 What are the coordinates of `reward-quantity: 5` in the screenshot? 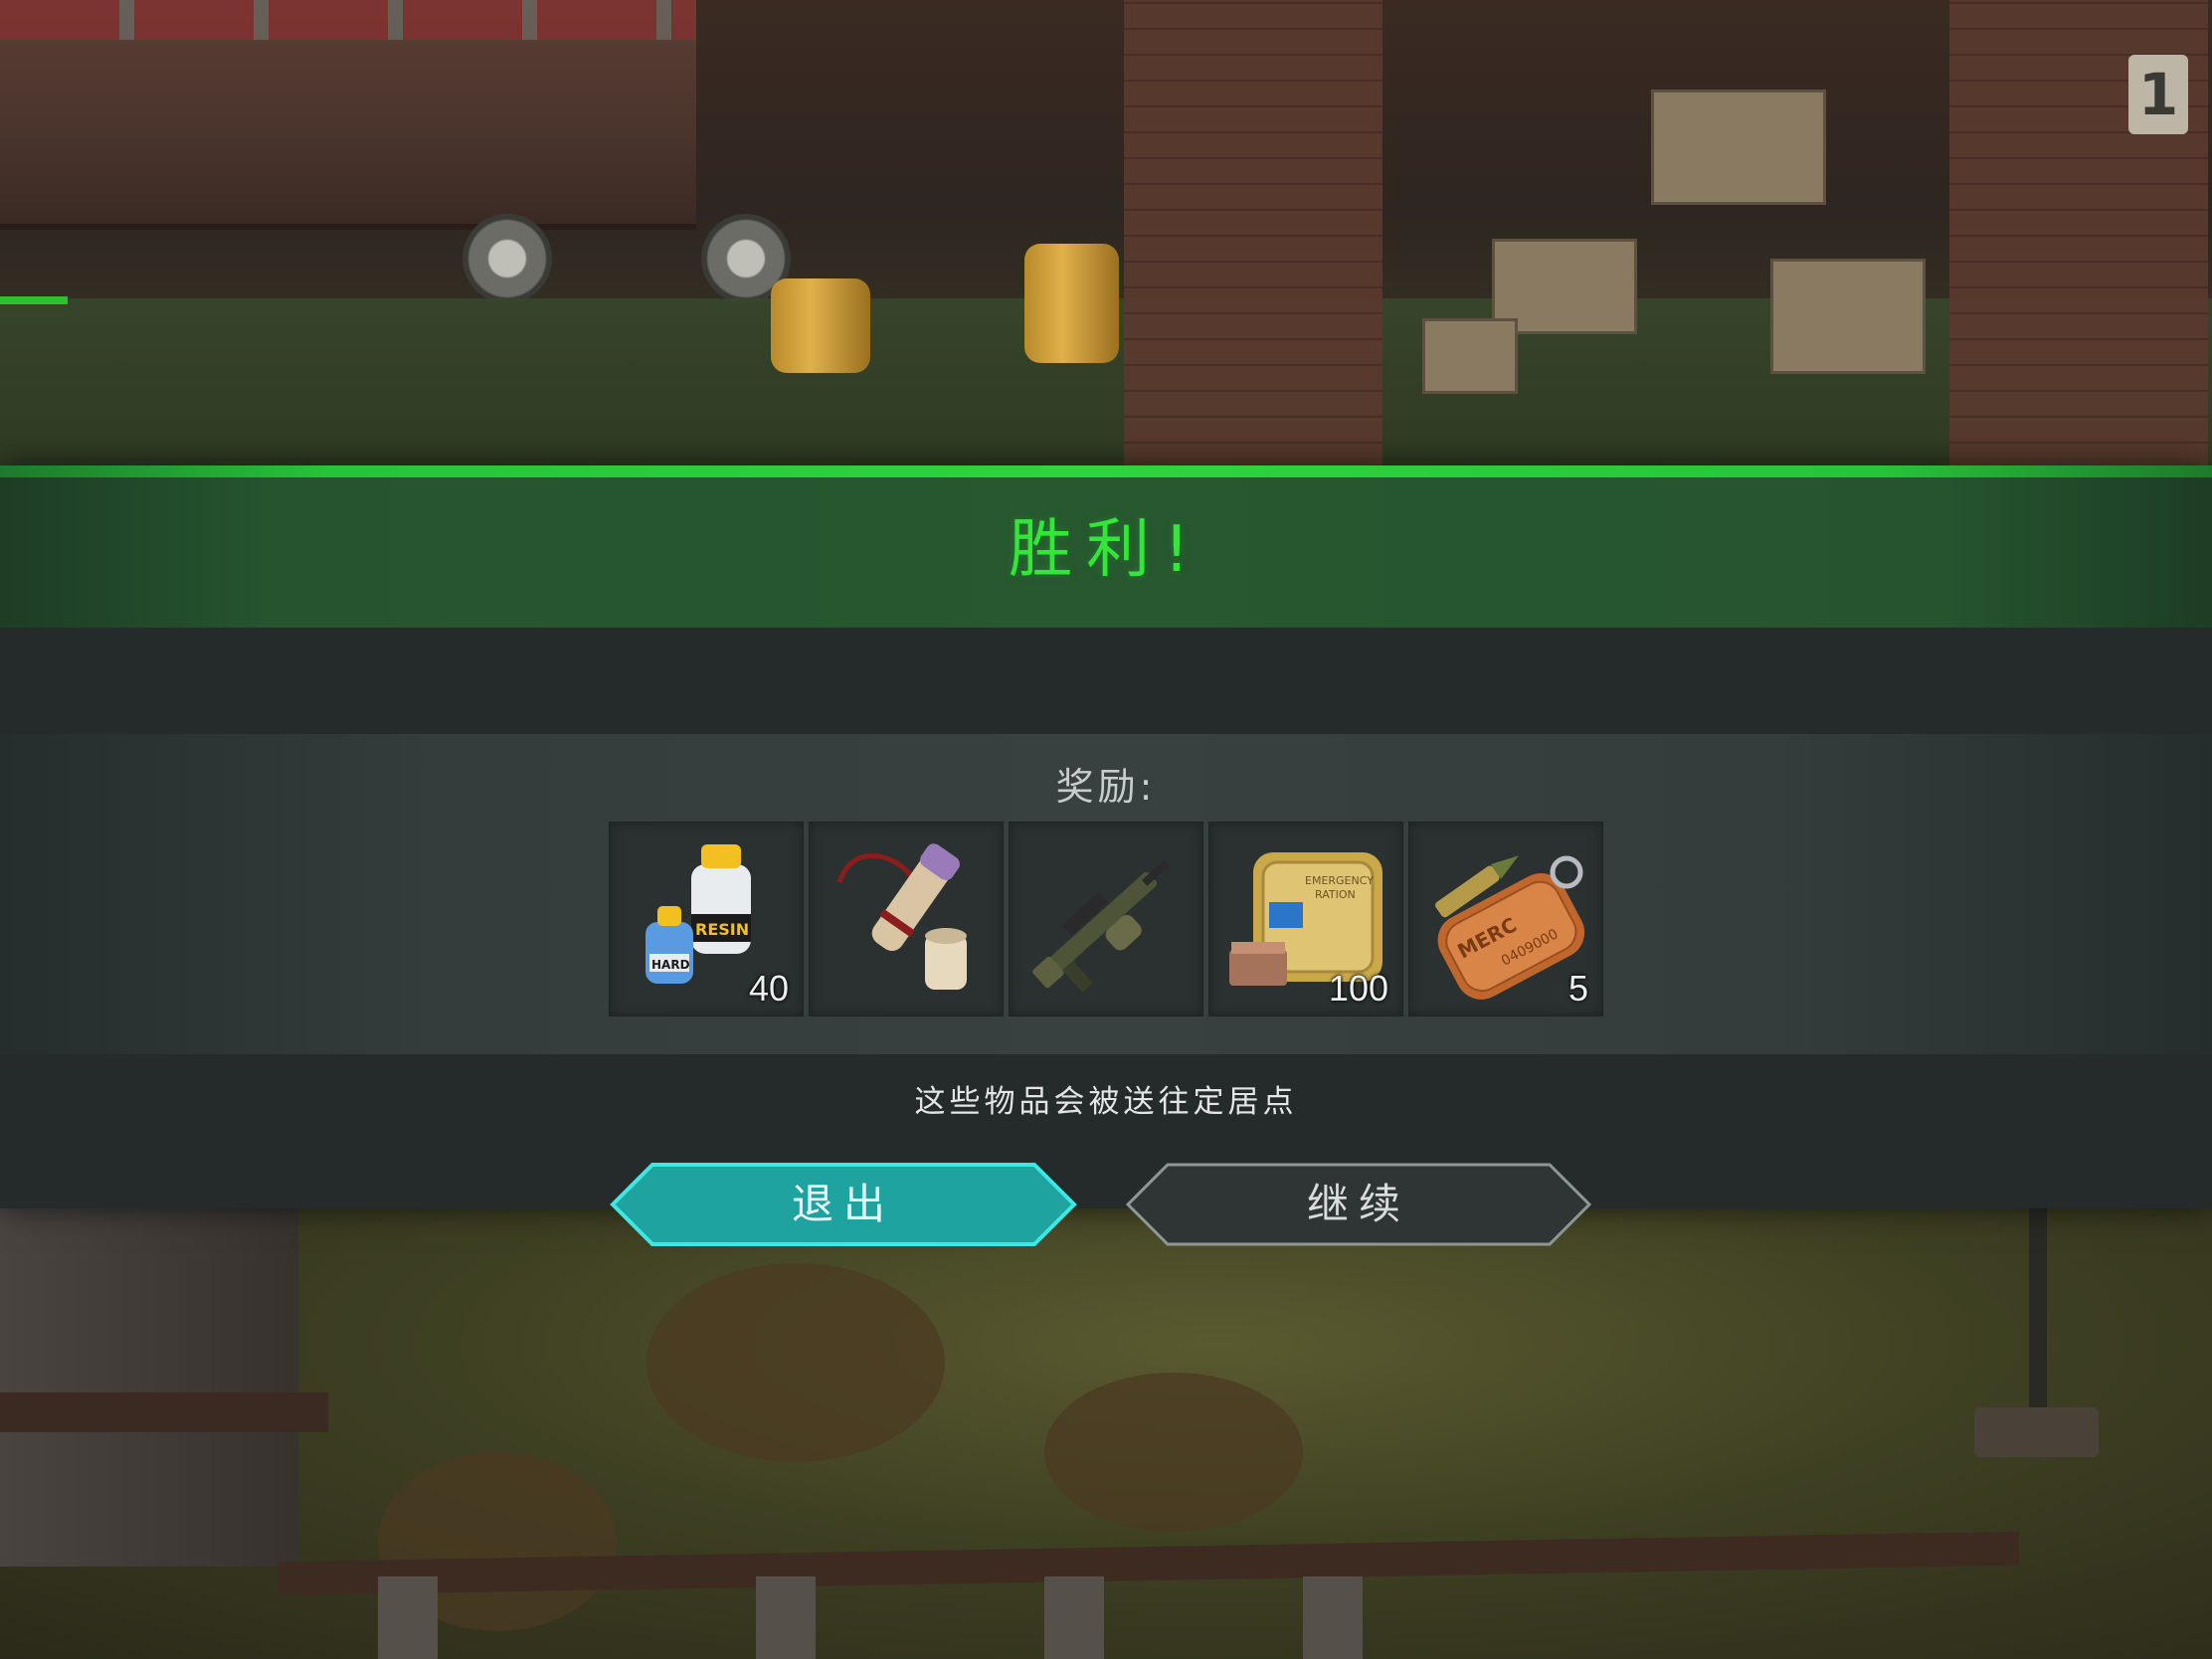 It's located at (1577, 988).